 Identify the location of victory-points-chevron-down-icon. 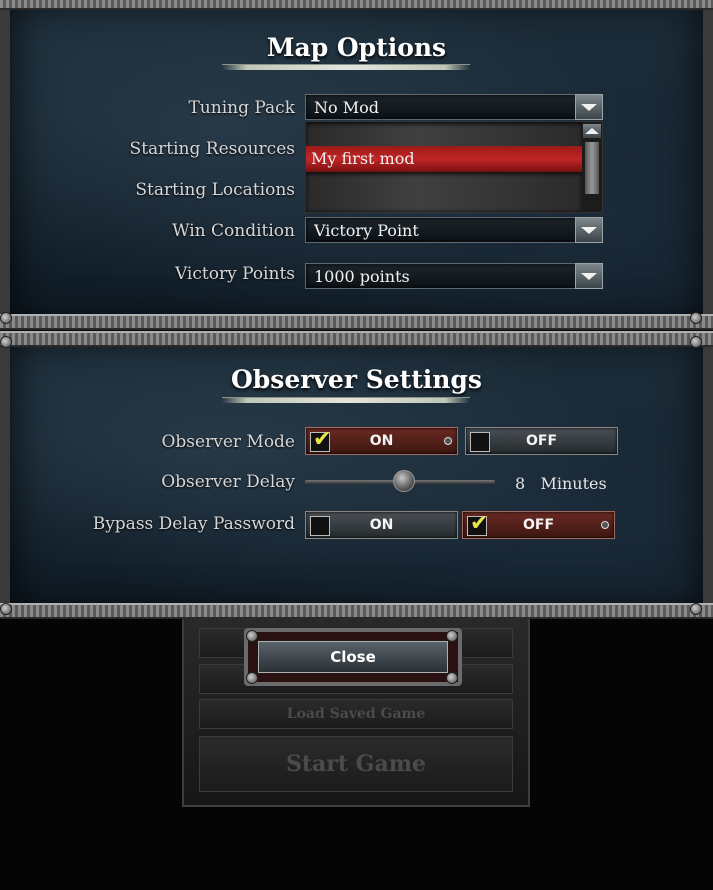
(589, 276).